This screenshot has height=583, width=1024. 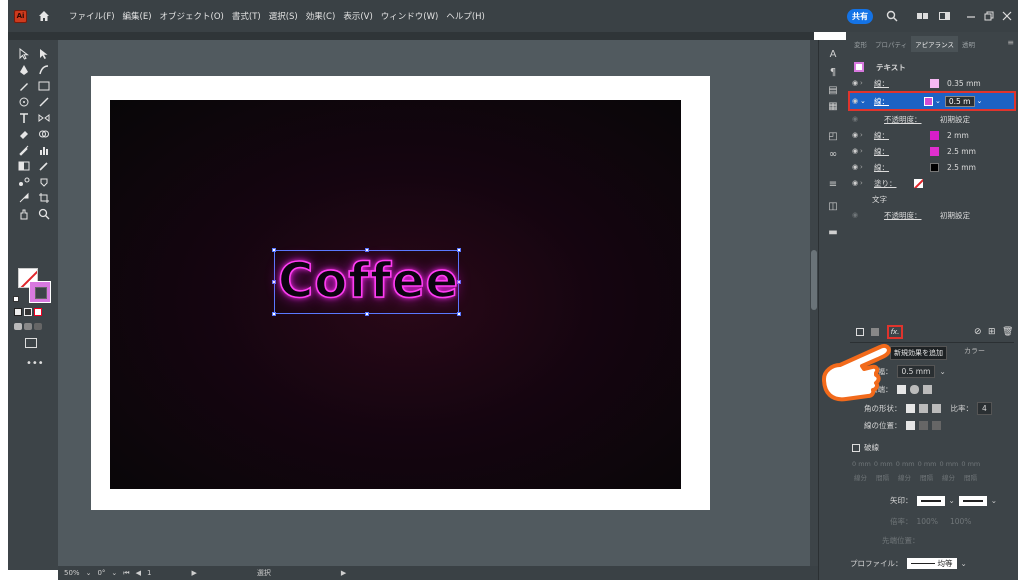 What do you see at coordinates (989, 16) in the screenshot?
I see `restore-icon` at bounding box center [989, 16].